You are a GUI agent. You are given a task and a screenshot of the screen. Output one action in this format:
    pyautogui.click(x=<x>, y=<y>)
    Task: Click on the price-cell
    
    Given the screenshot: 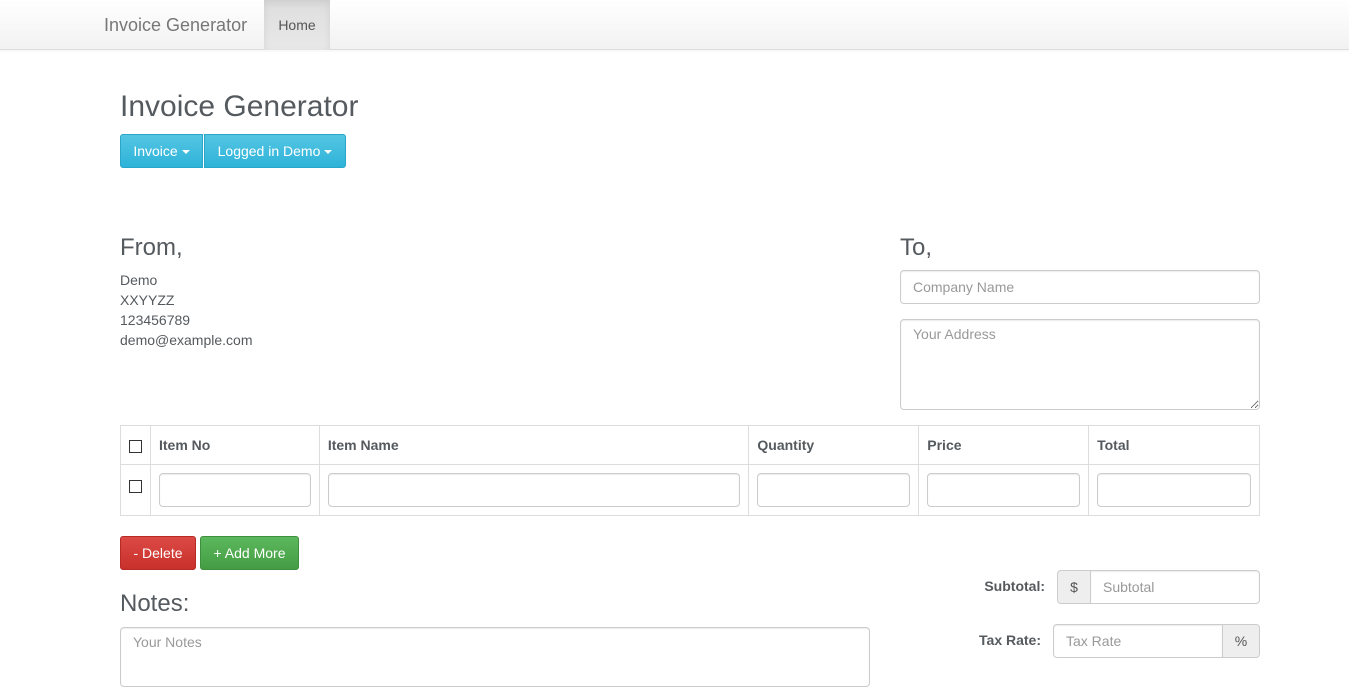 What is the action you would take?
    pyautogui.click(x=1004, y=490)
    